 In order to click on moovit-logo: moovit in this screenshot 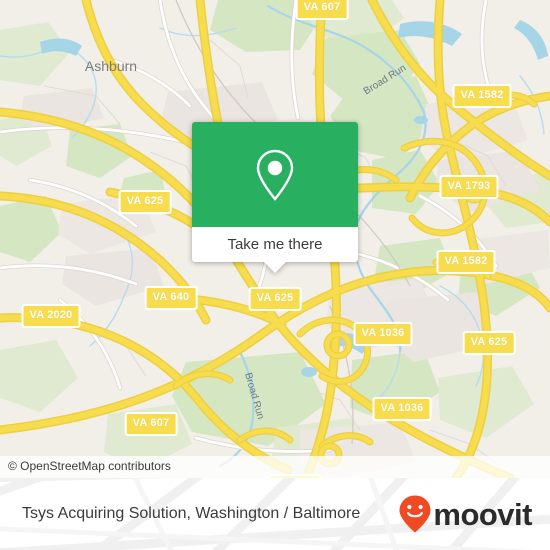, I will do `click(465, 514)`.